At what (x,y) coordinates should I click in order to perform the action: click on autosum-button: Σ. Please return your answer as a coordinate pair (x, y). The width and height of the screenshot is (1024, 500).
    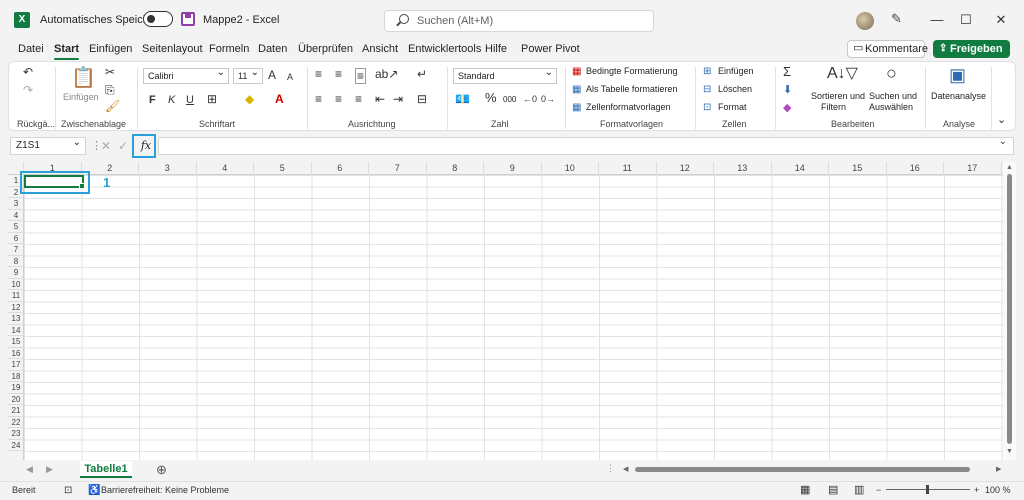
    Looking at the image, I should click on (787, 71).